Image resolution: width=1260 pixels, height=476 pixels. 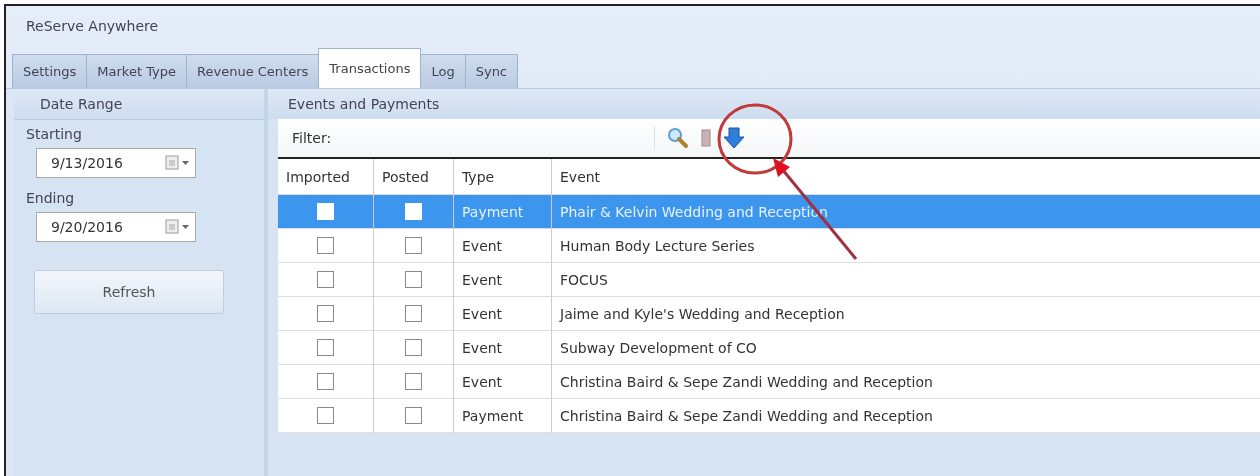 What do you see at coordinates (54, 134) in the screenshot?
I see `starting-label: Starting` at bounding box center [54, 134].